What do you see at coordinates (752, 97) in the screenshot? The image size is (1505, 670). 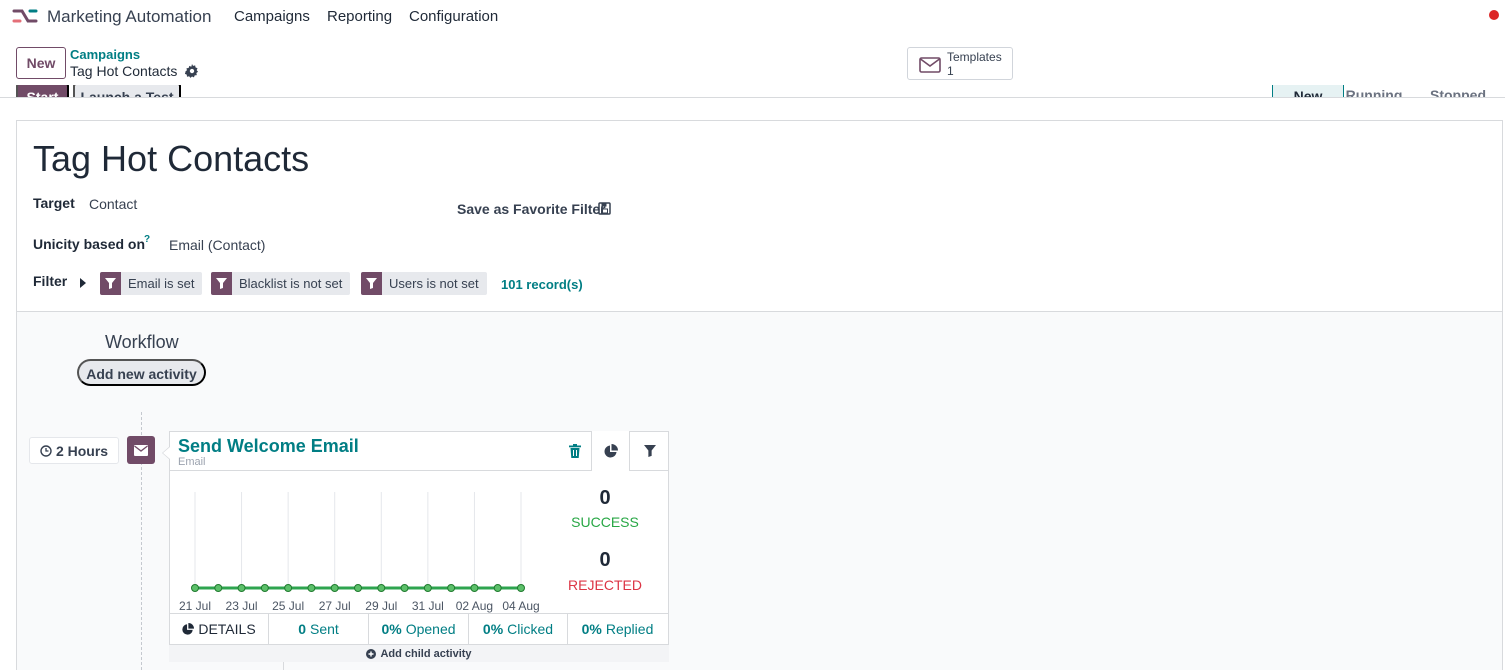 I see `control-panel-divider` at bounding box center [752, 97].